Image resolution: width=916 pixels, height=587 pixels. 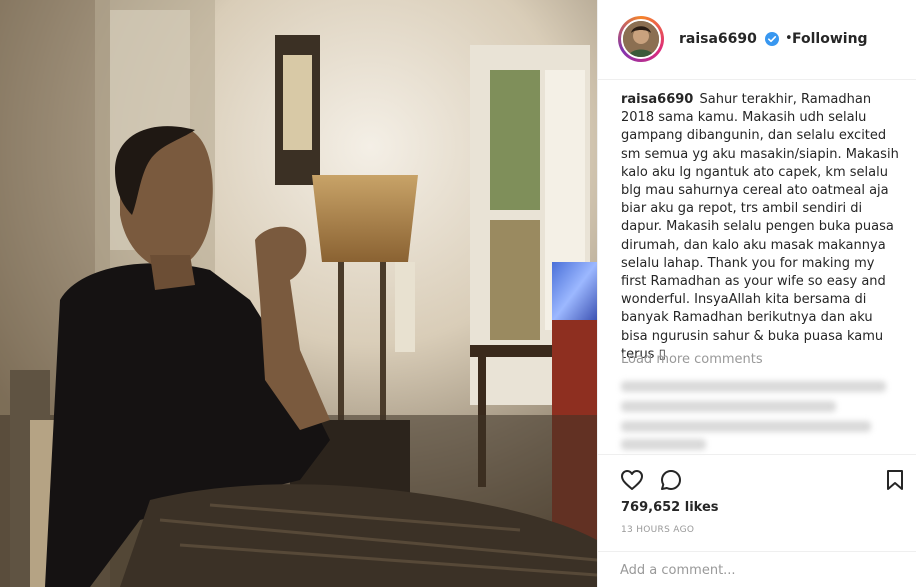 I want to click on comment-icon, so click(x=671, y=480).